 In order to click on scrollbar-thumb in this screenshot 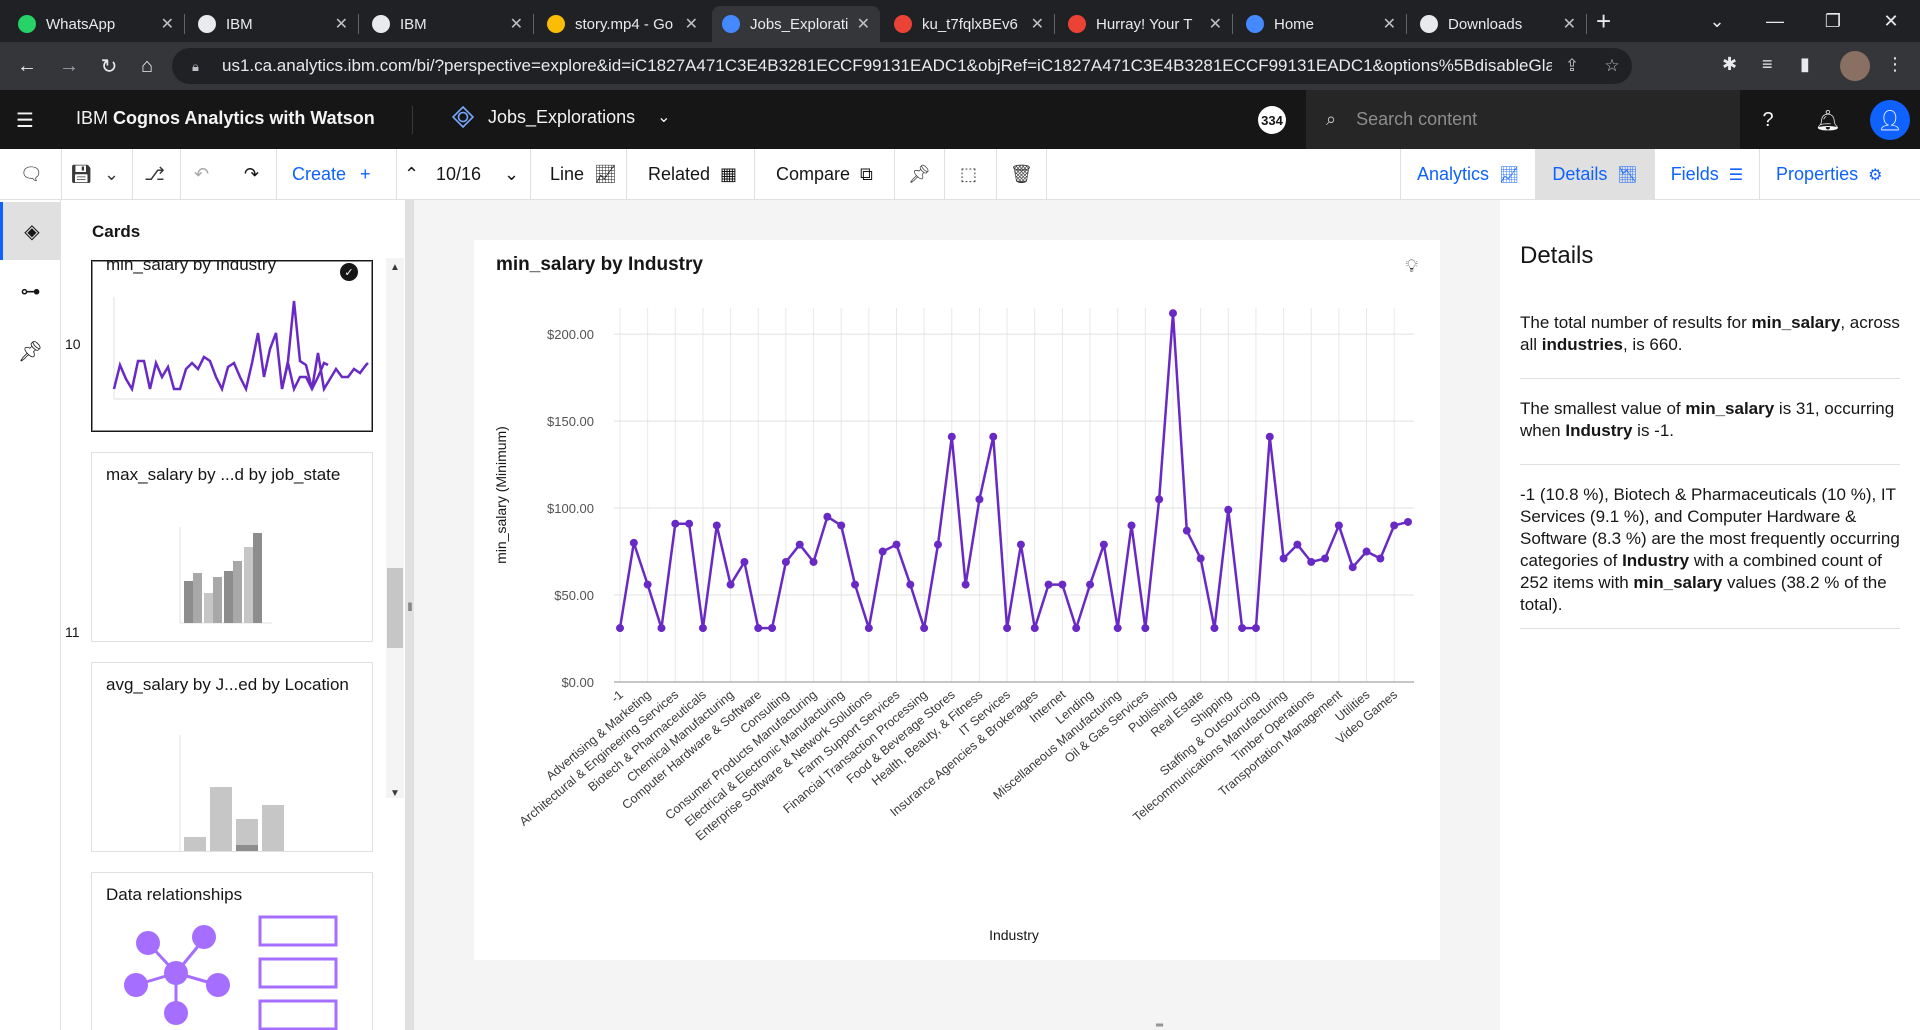, I will do `click(395, 608)`.